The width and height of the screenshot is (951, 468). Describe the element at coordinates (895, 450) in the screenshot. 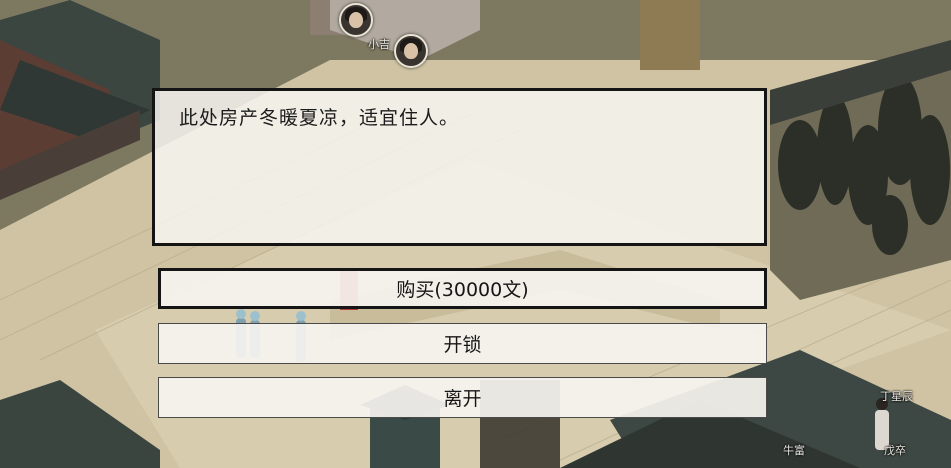

I see `npc-name-wu: 戊卒` at that location.